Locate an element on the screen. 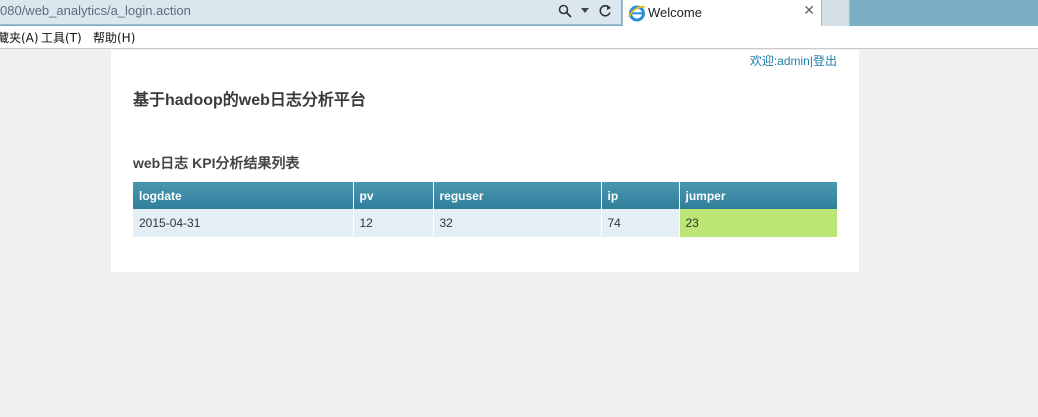  address-icons is located at coordinates (585, 11).